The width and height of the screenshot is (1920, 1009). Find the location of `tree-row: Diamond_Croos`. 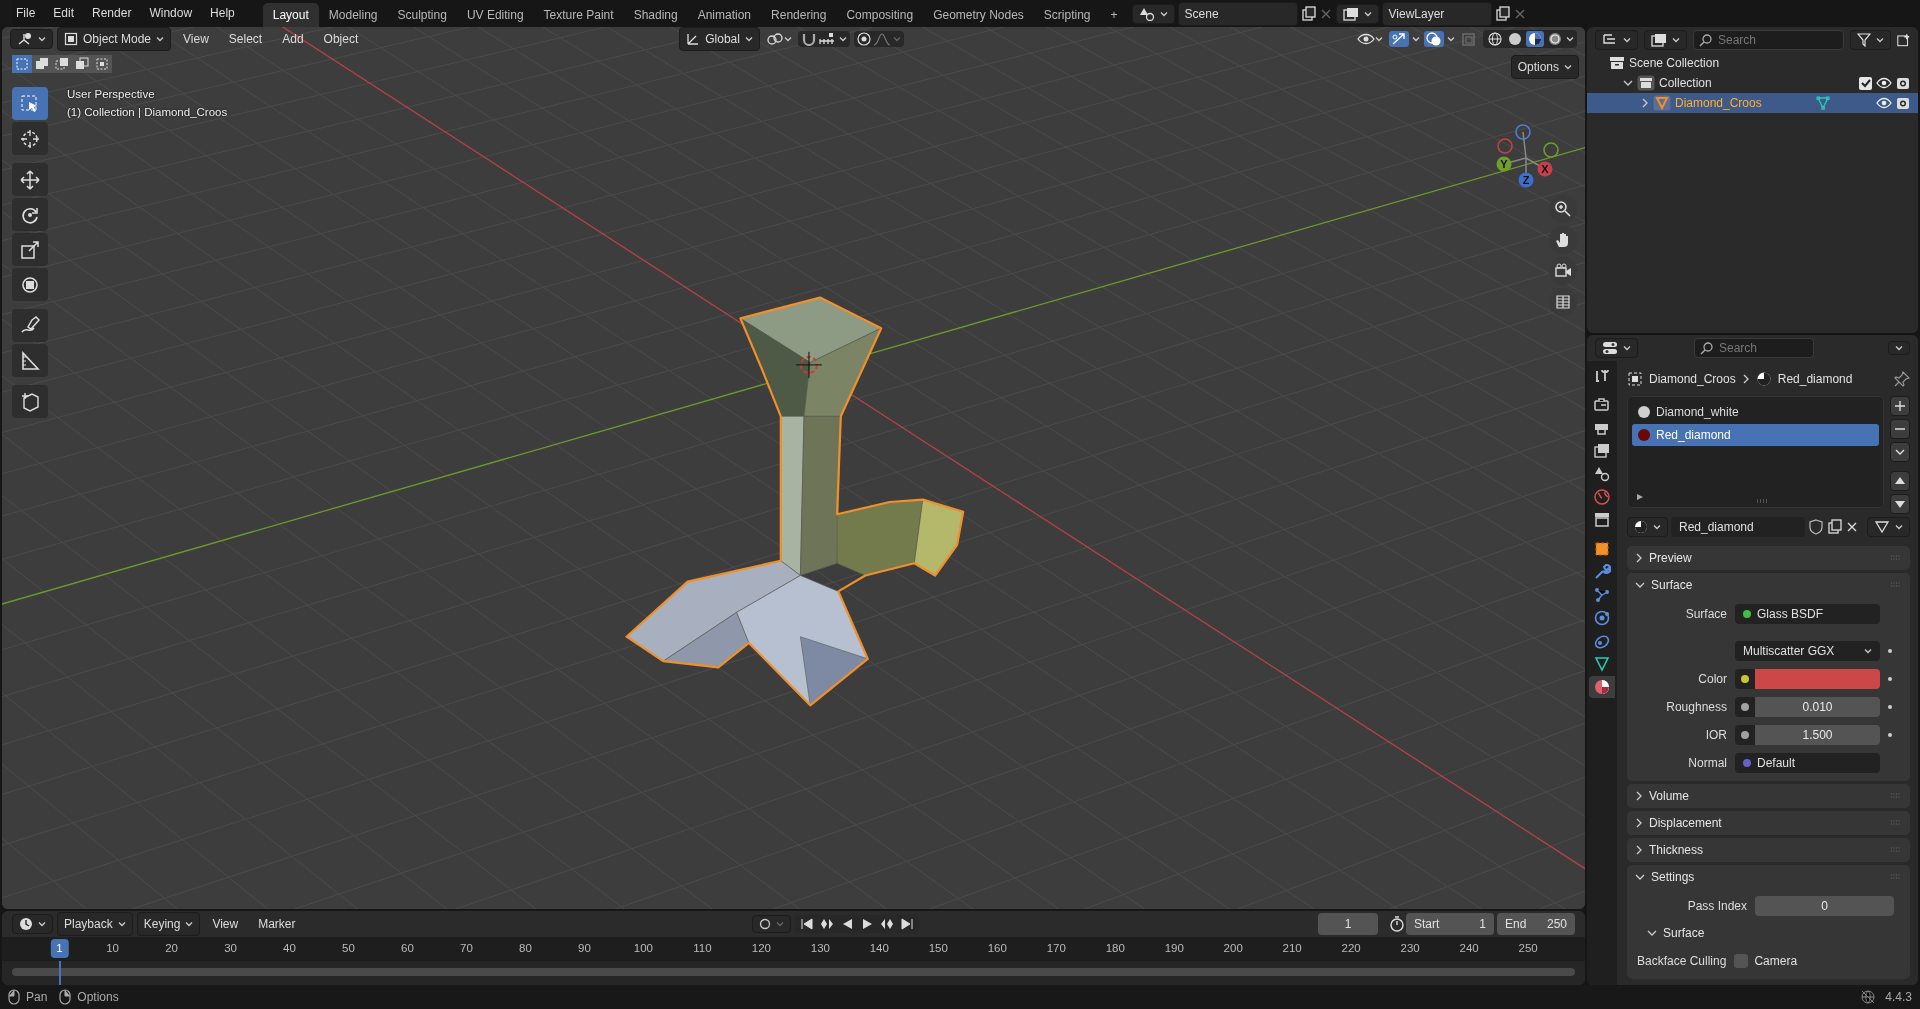

tree-row: Diamond_Croos is located at coordinates (1752, 103).